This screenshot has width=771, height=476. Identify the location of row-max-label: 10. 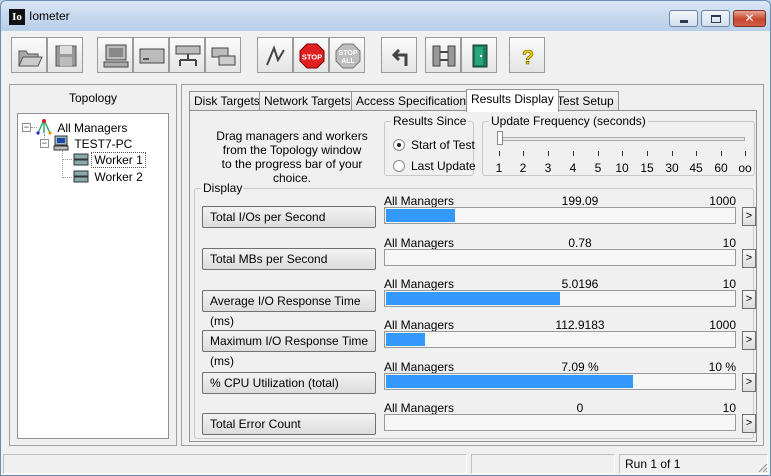
(729, 284).